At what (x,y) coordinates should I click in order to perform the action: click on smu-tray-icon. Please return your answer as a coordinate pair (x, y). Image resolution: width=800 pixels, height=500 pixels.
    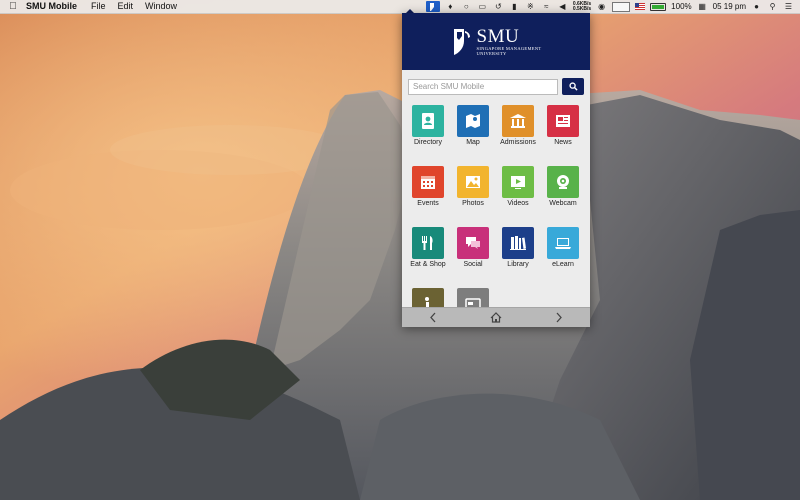
    Looking at the image, I should click on (432, 6).